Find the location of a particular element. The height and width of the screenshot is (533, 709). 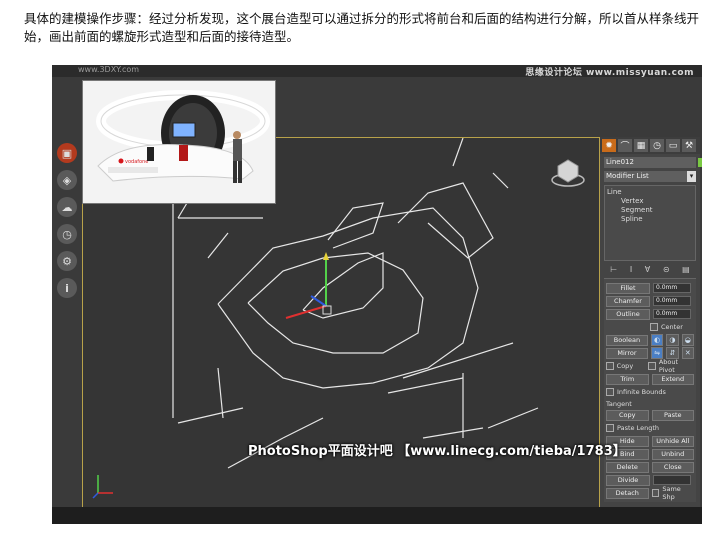

panel-tabs: ✹ ⌒ ▦ ◷ ▭ ⚒ is located at coordinates (650, 145).